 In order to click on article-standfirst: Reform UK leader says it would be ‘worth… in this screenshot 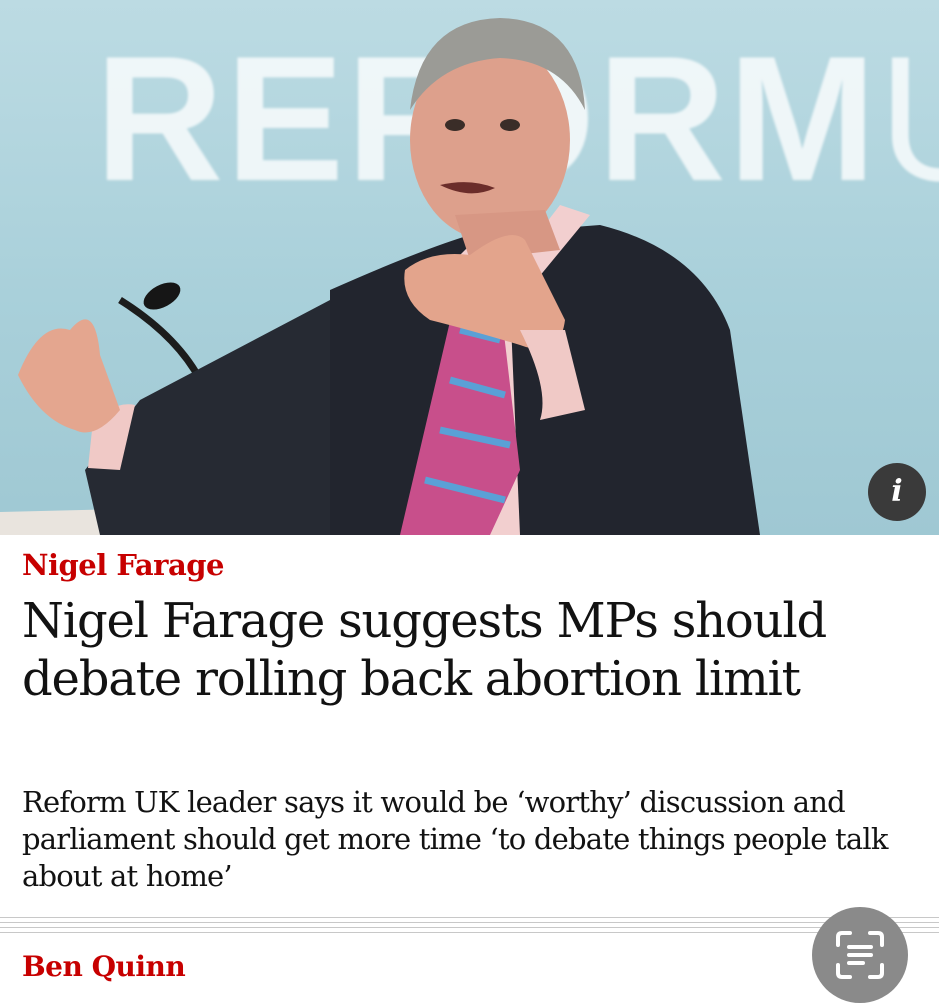, I will do `click(455, 839)`.